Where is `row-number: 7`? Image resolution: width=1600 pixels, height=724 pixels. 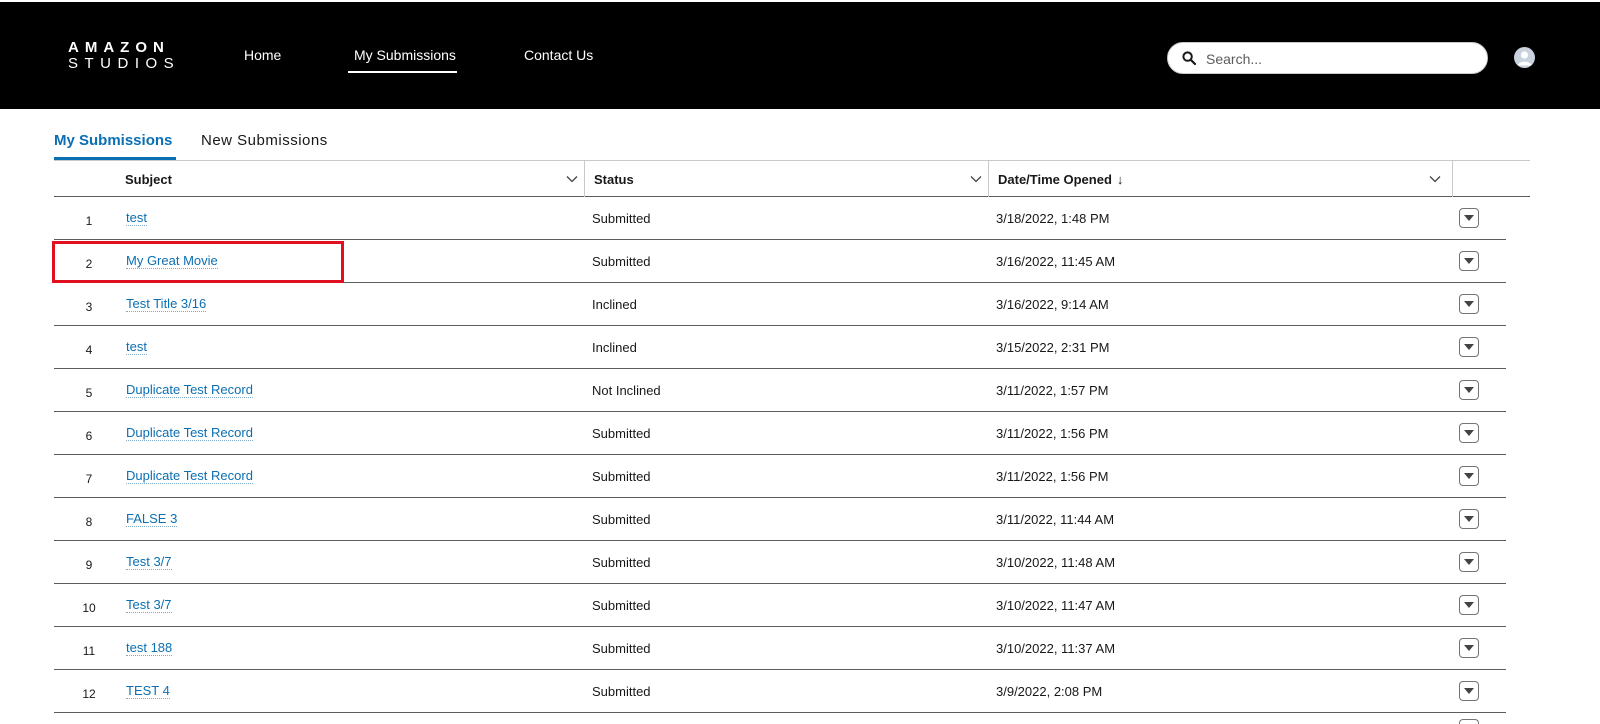 row-number: 7 is located at coordinates (89, 479).